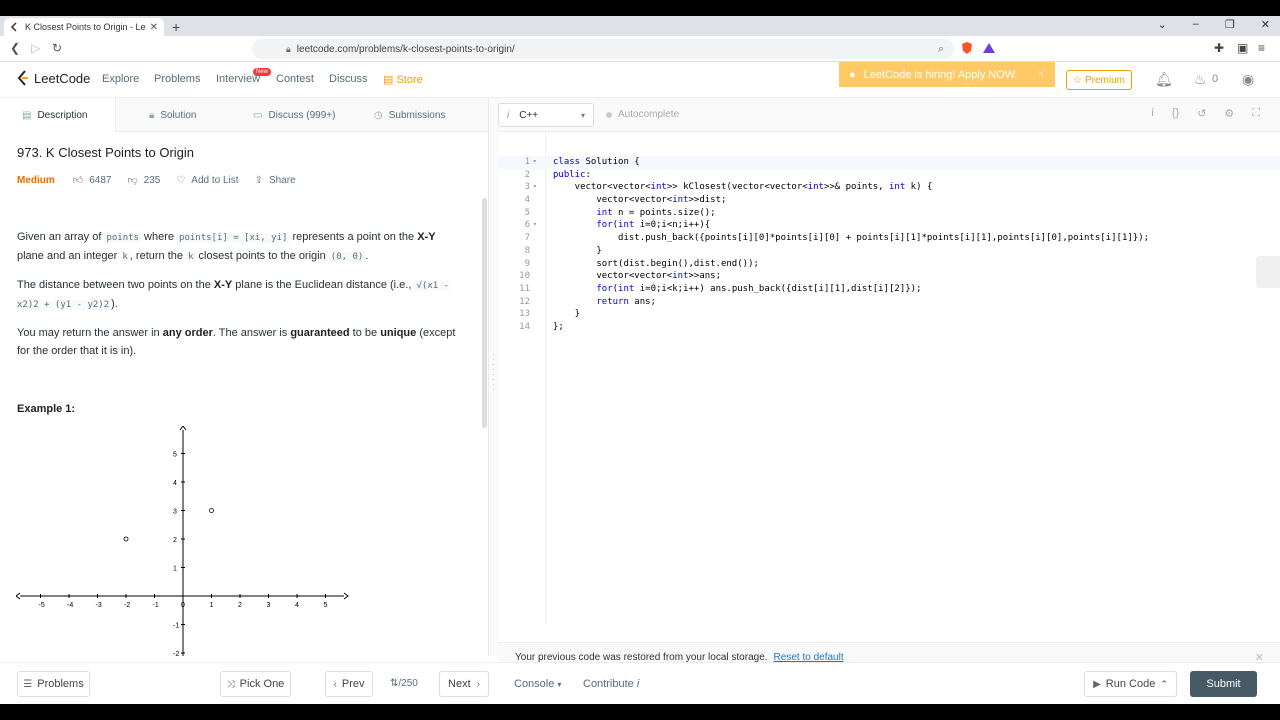  What do you see at coordinates (1200, 79) in the screenshot?
I see `streak-fire-icon: ♨` at bounding box center [1200, 79].